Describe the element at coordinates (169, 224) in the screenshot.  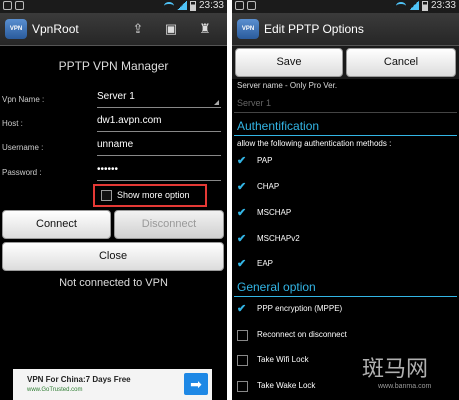
I see `disconnect-button: Disconnect` at that location.